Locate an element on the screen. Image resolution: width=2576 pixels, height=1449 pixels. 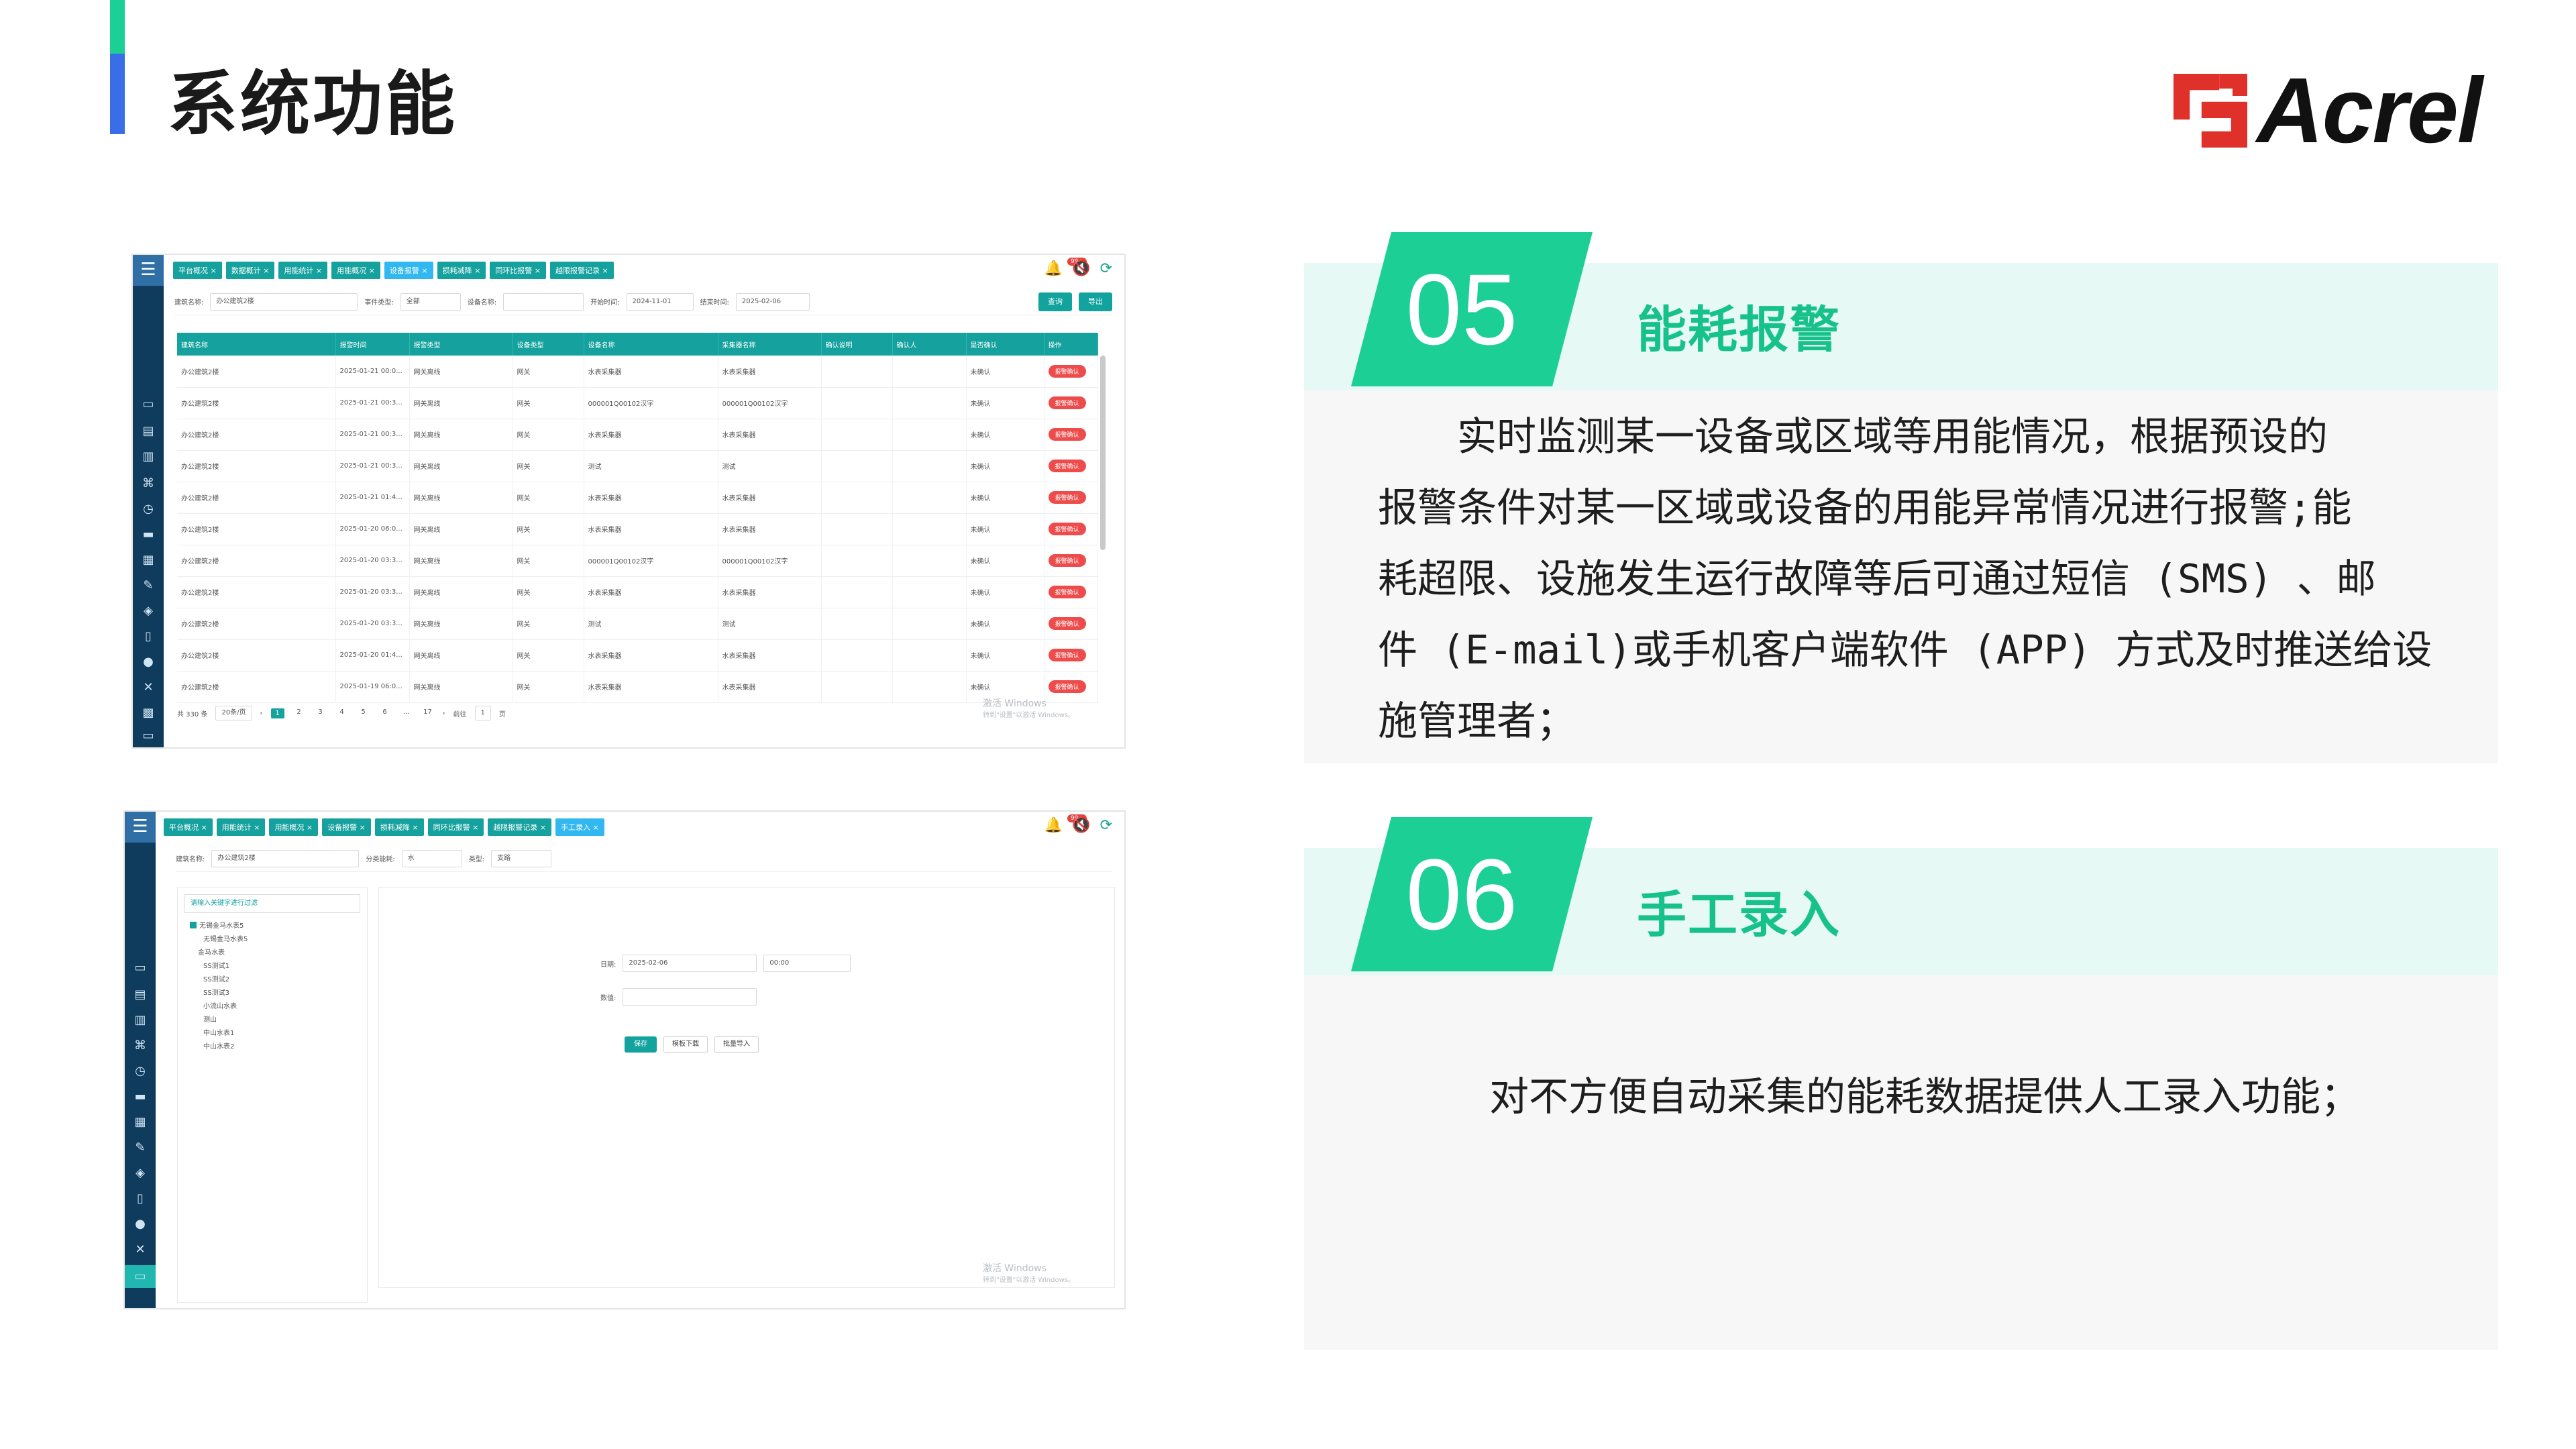
value-input is located at coordinates (690, 997).